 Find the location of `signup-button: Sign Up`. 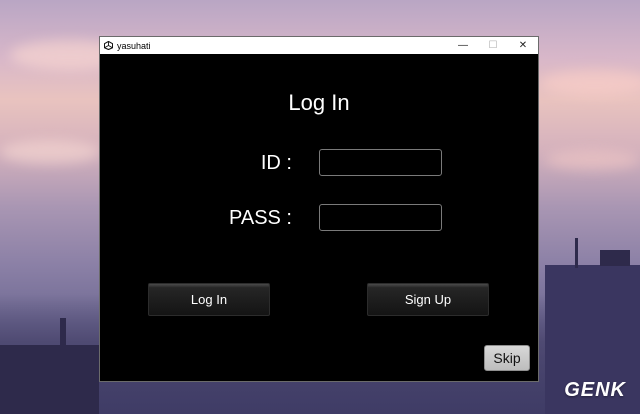

signup-button: Sign Up is located at coordinates (428, 299).